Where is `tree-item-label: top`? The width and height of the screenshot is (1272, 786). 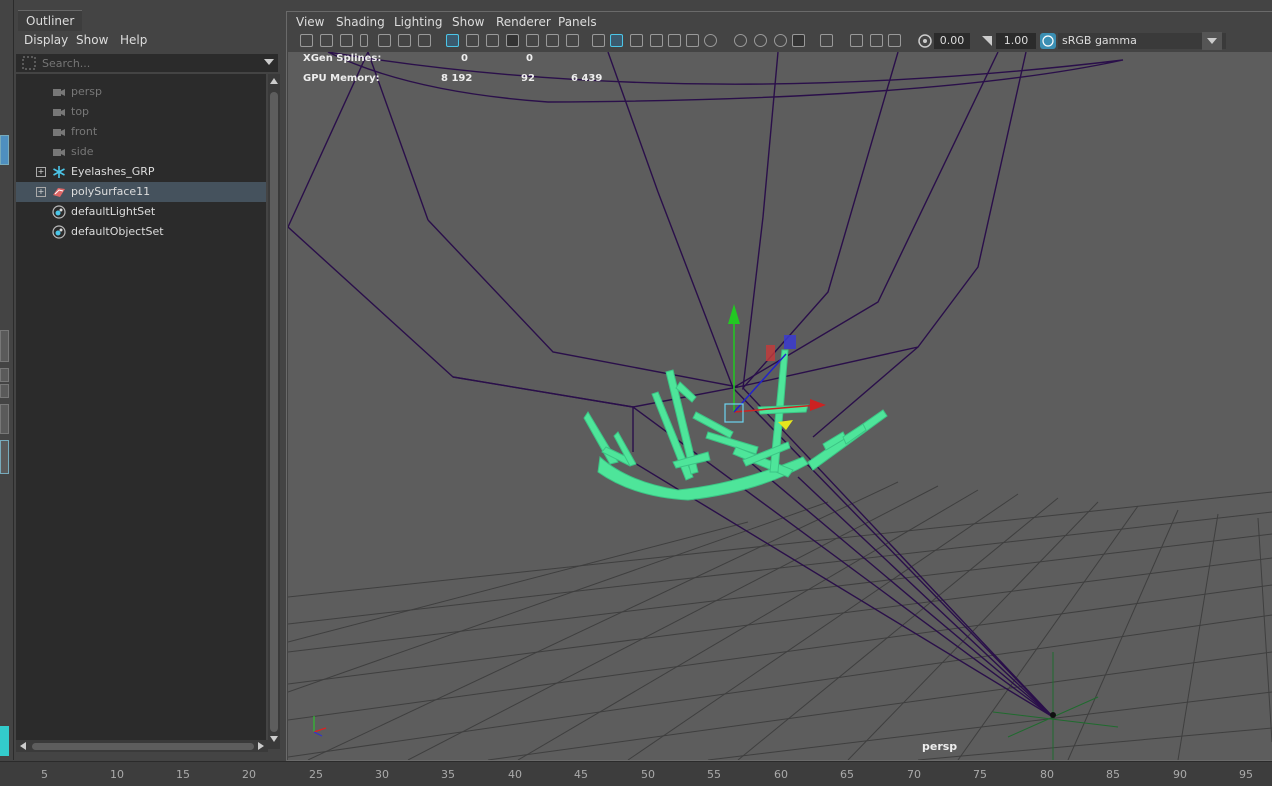
tree-item-label: top is located at coordinates (80, 111).